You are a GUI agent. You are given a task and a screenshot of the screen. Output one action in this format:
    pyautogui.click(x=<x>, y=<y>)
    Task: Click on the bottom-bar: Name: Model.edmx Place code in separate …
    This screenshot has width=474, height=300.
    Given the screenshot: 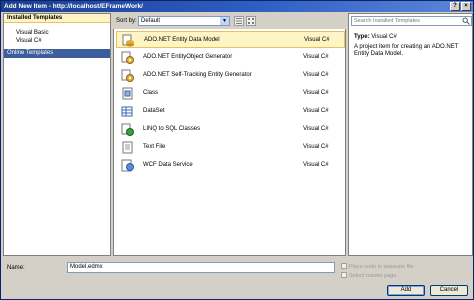 What is the action you would take?
    pyautogui.click(x=237, y=278)
    